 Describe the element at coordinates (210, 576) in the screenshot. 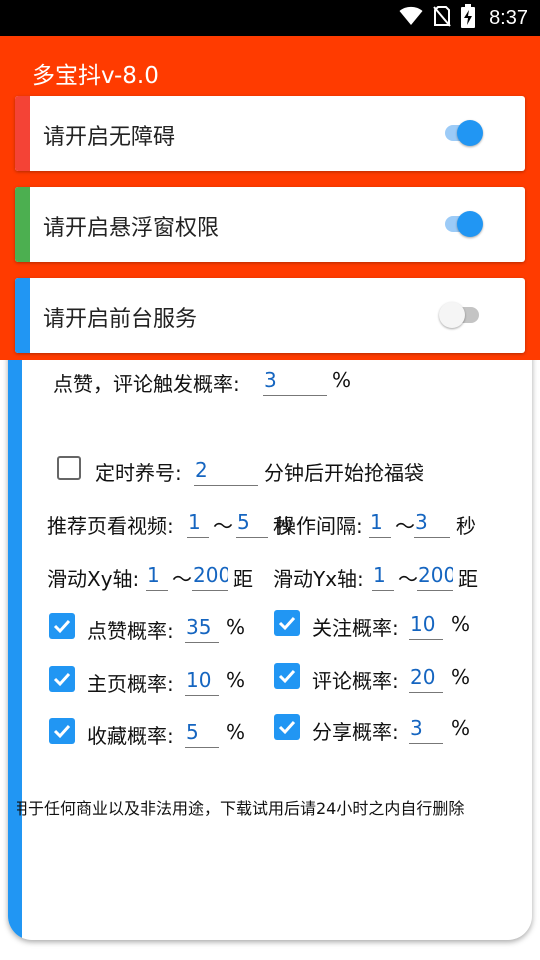

I see `swipe-xy-max-input: 200` at that location.